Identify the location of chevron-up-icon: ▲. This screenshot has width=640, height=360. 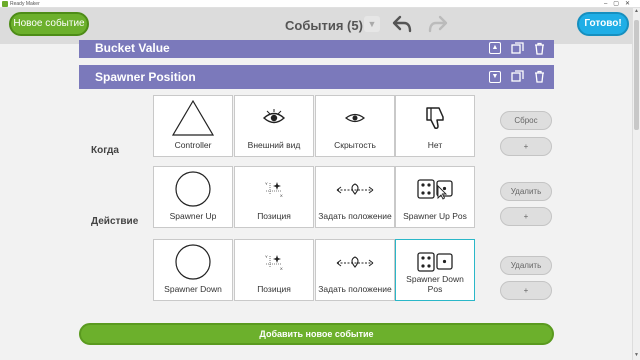
(495, 48).